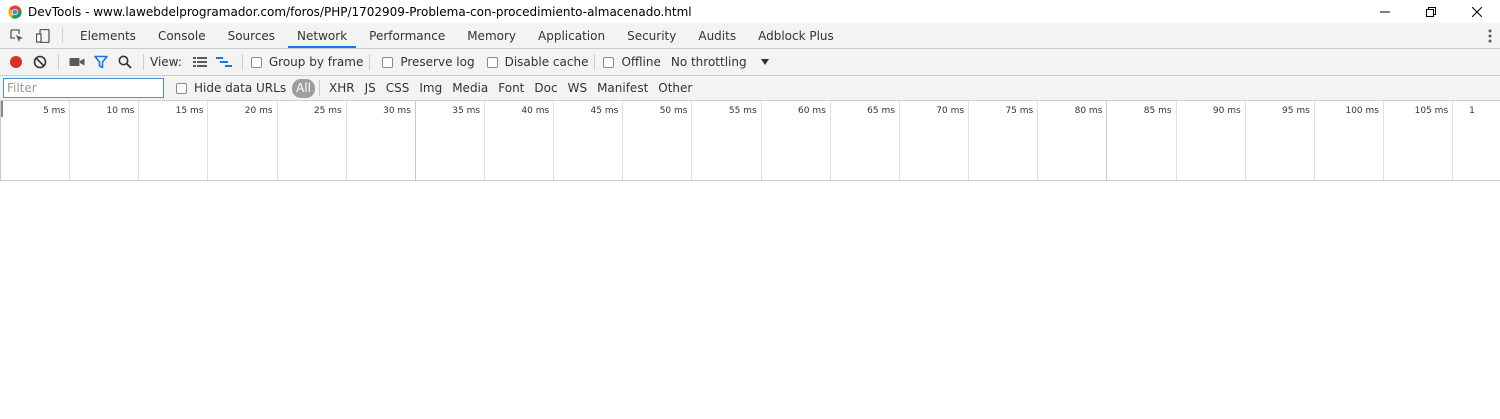 Image resolution: width=1500 pixels, height=419 pixels. I want to click on timeline-tick-label: 20 ms, so click(258, 111).